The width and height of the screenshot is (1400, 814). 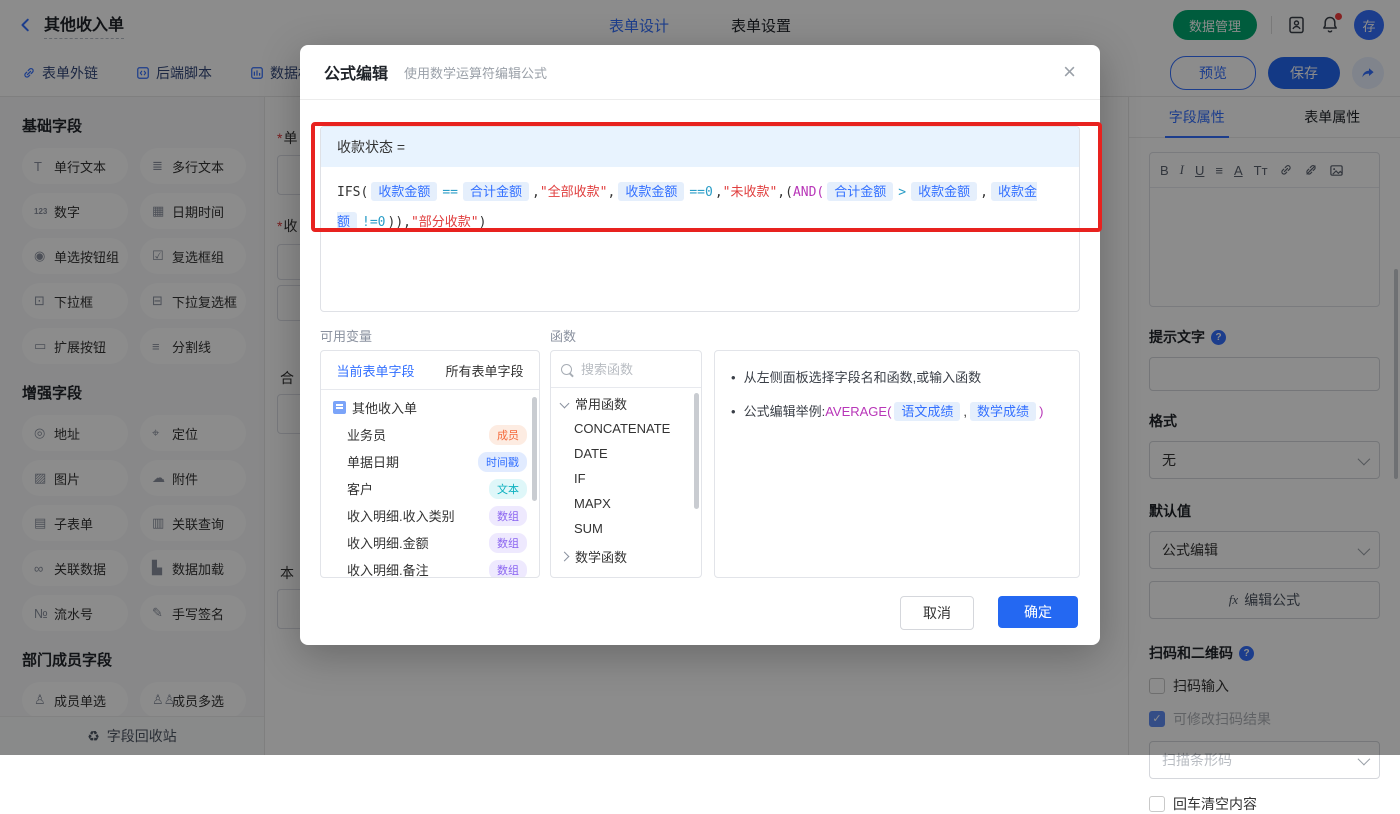 What do you see at coordinates (430, 567) in the screenshot?
I see `variable-item: 收入明细.备注数组` at bounding box center [430, 567].